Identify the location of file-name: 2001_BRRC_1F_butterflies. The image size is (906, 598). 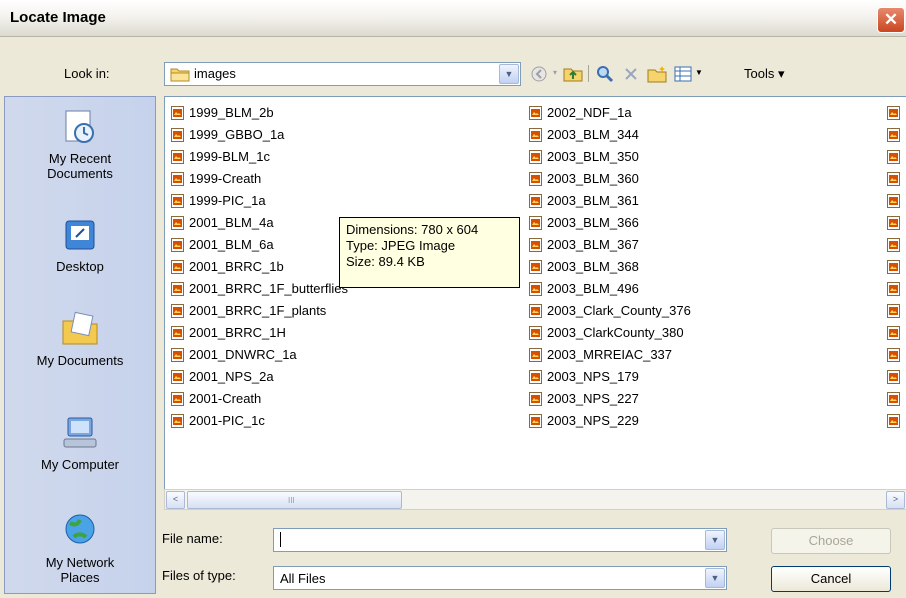
(268, 288).